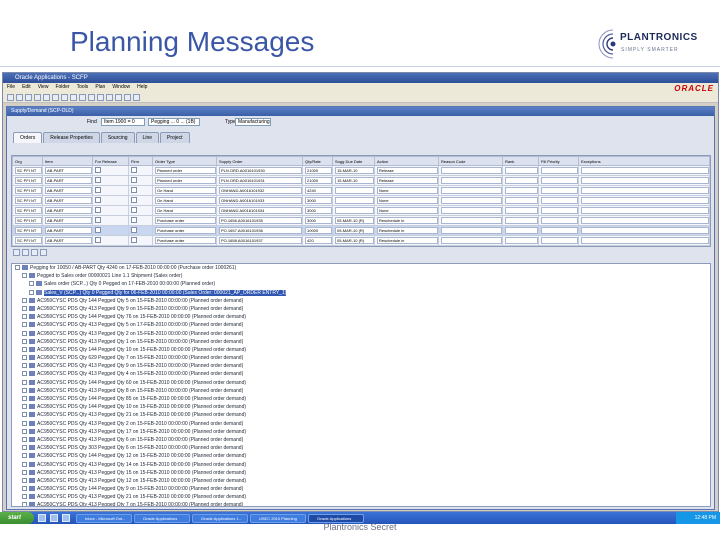 This screenshot has width=720, height=540. What do you see at coordinates (11, 87) in the screenshot?
I see `menu-file: File` at bounding box center [11, 87].